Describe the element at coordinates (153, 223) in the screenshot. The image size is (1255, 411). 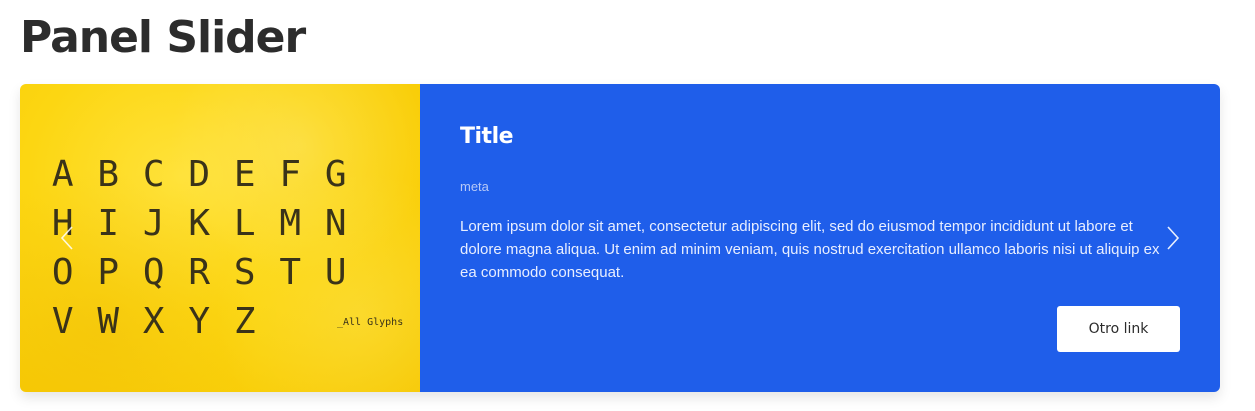
I see `glyph: J` at that location.